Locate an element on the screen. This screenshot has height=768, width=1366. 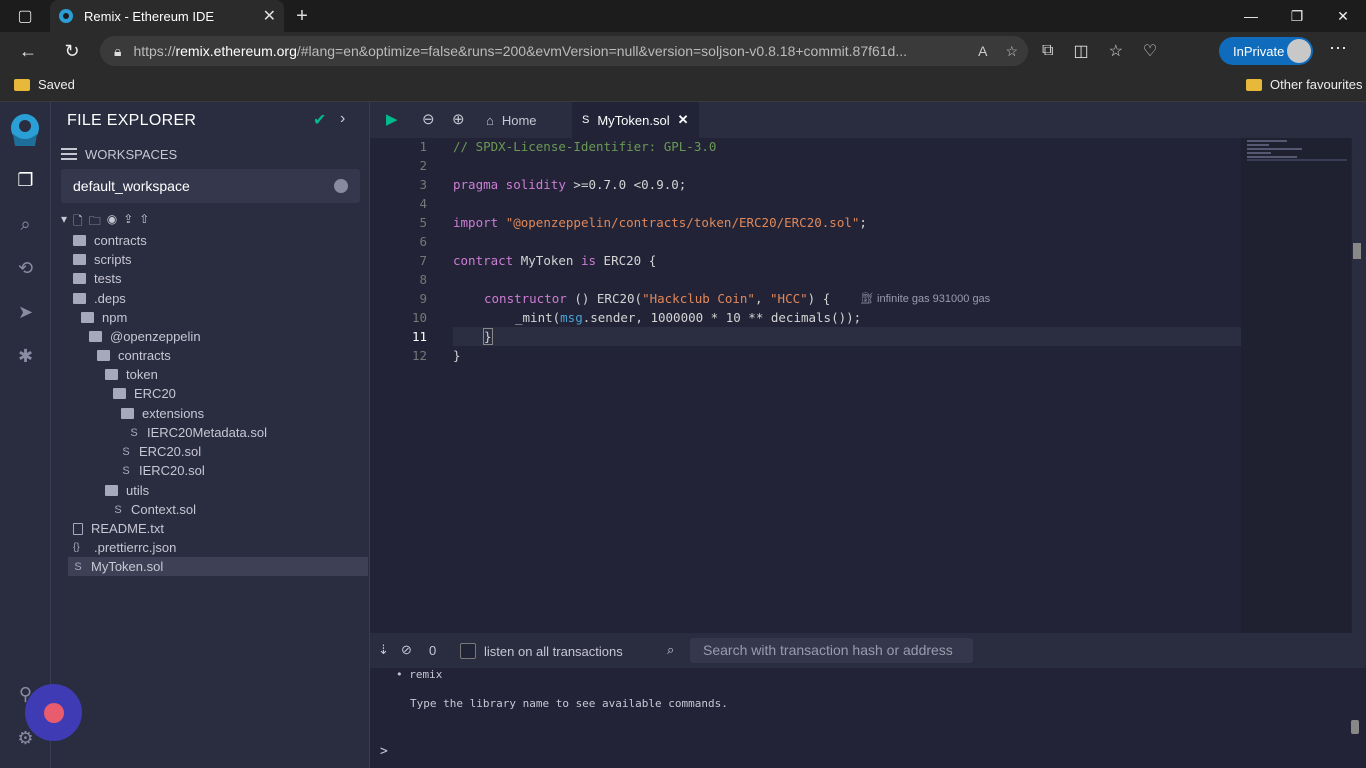
tab-mytoken-label: MyToken.sol is located at coordinates (633, 120).